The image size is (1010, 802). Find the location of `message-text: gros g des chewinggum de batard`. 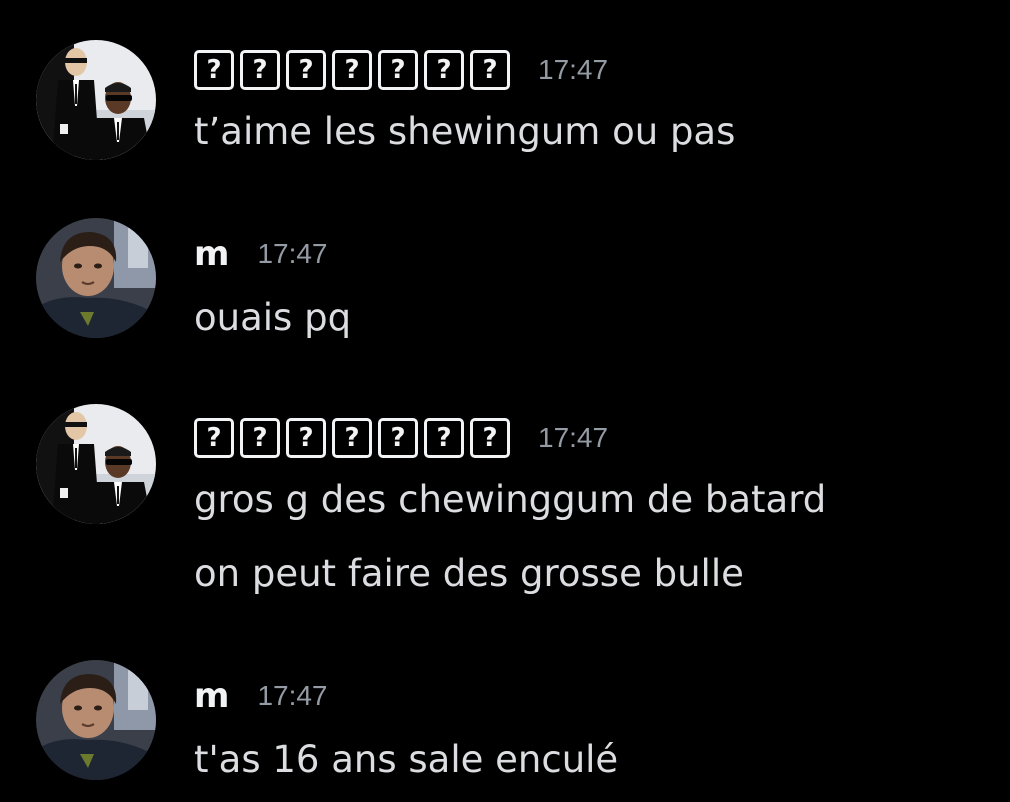

message-text: gros g des chewinggum de batard is located at coordinates (510, 499).